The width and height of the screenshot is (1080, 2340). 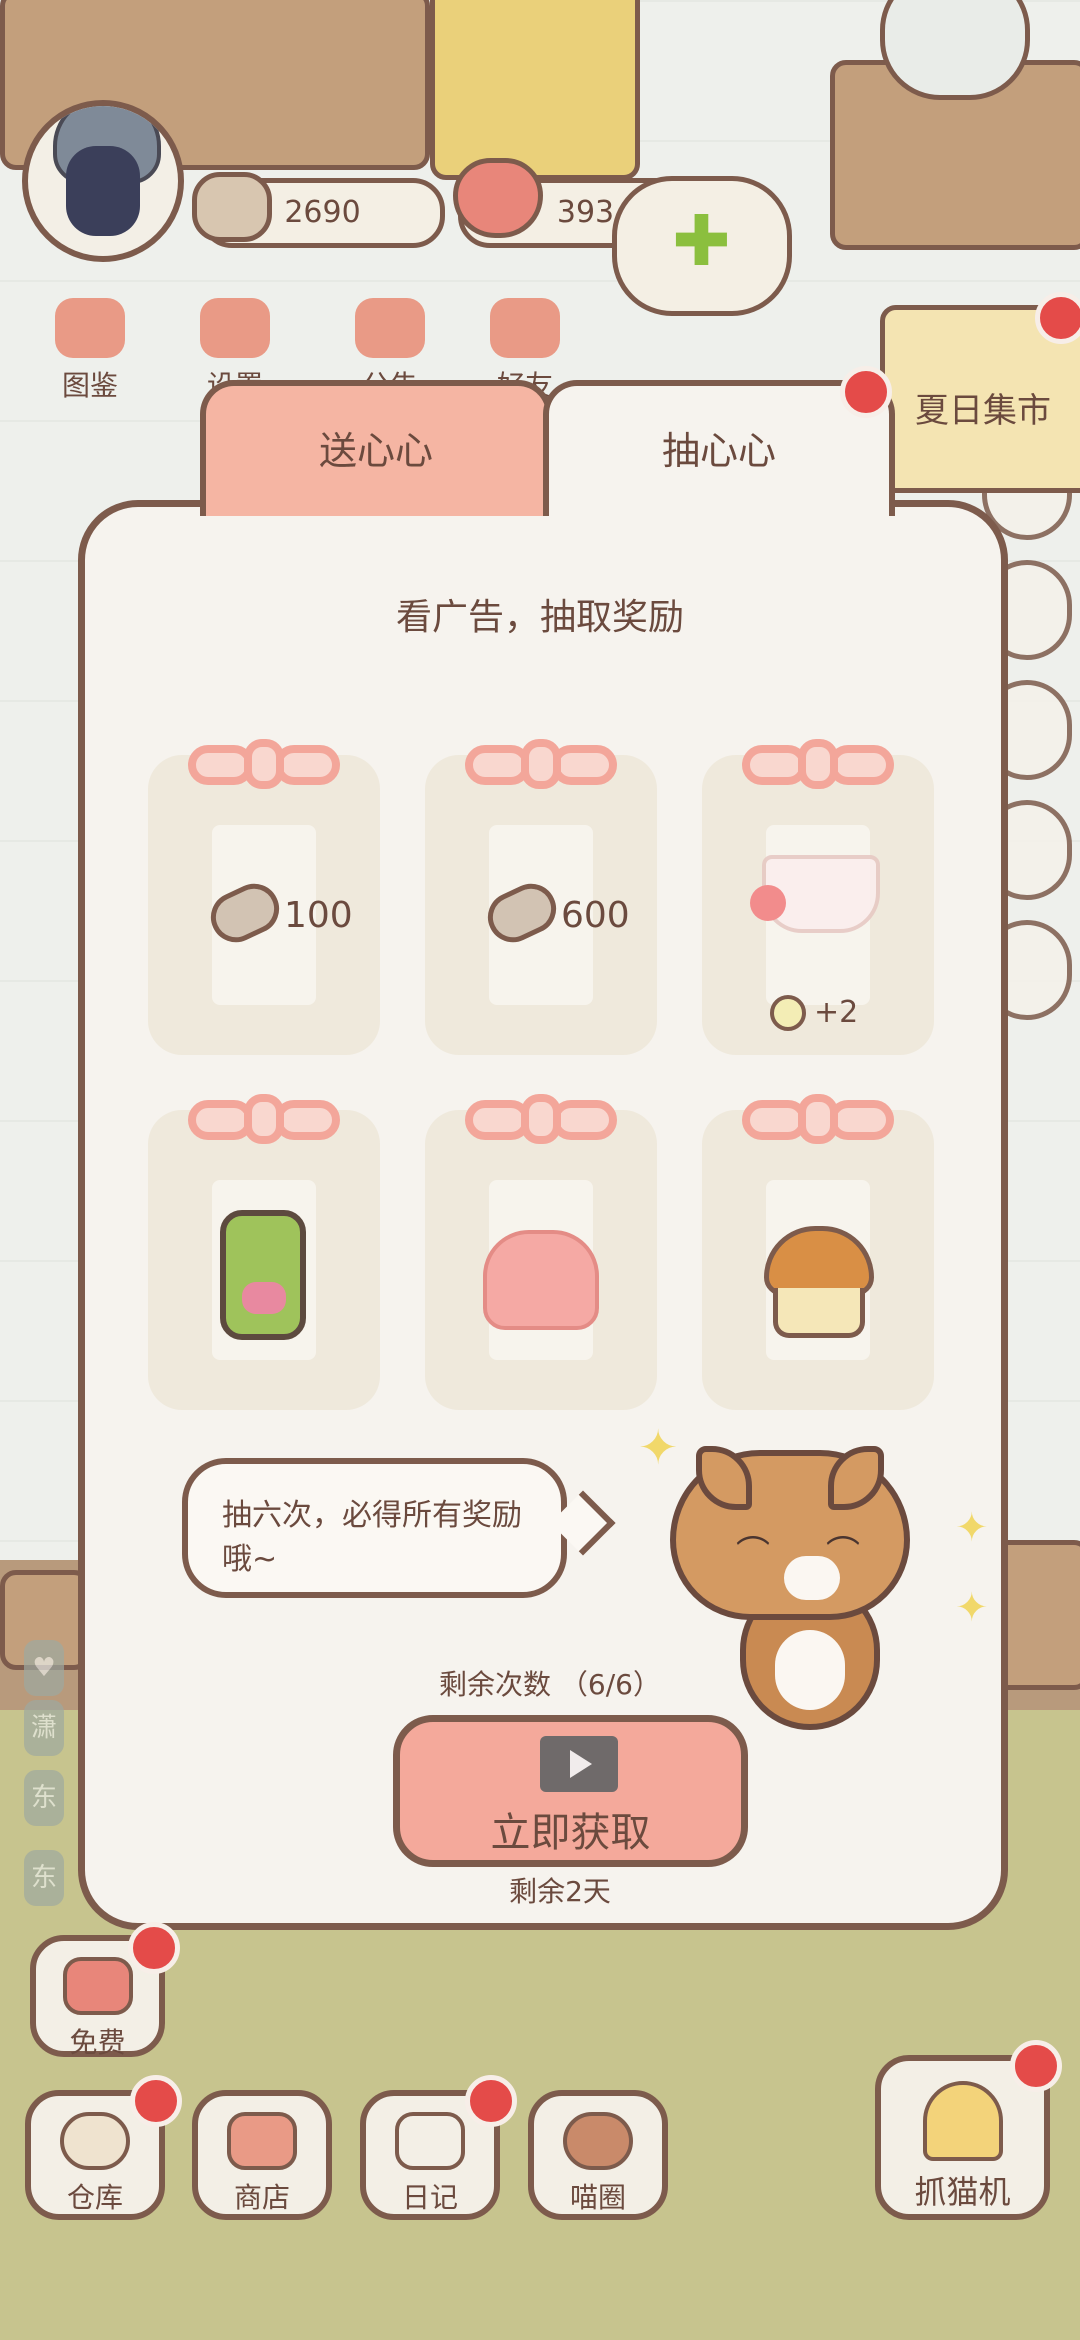 I want to click on heart-count: 393, so click(x=585, y=212).